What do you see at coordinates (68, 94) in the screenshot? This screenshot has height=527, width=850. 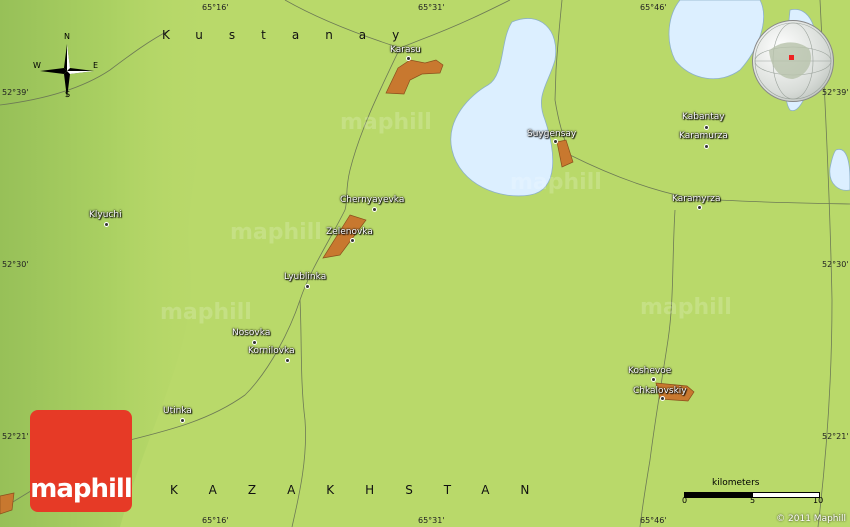 I see `compass-s: S` at bounding box center [68, 94].